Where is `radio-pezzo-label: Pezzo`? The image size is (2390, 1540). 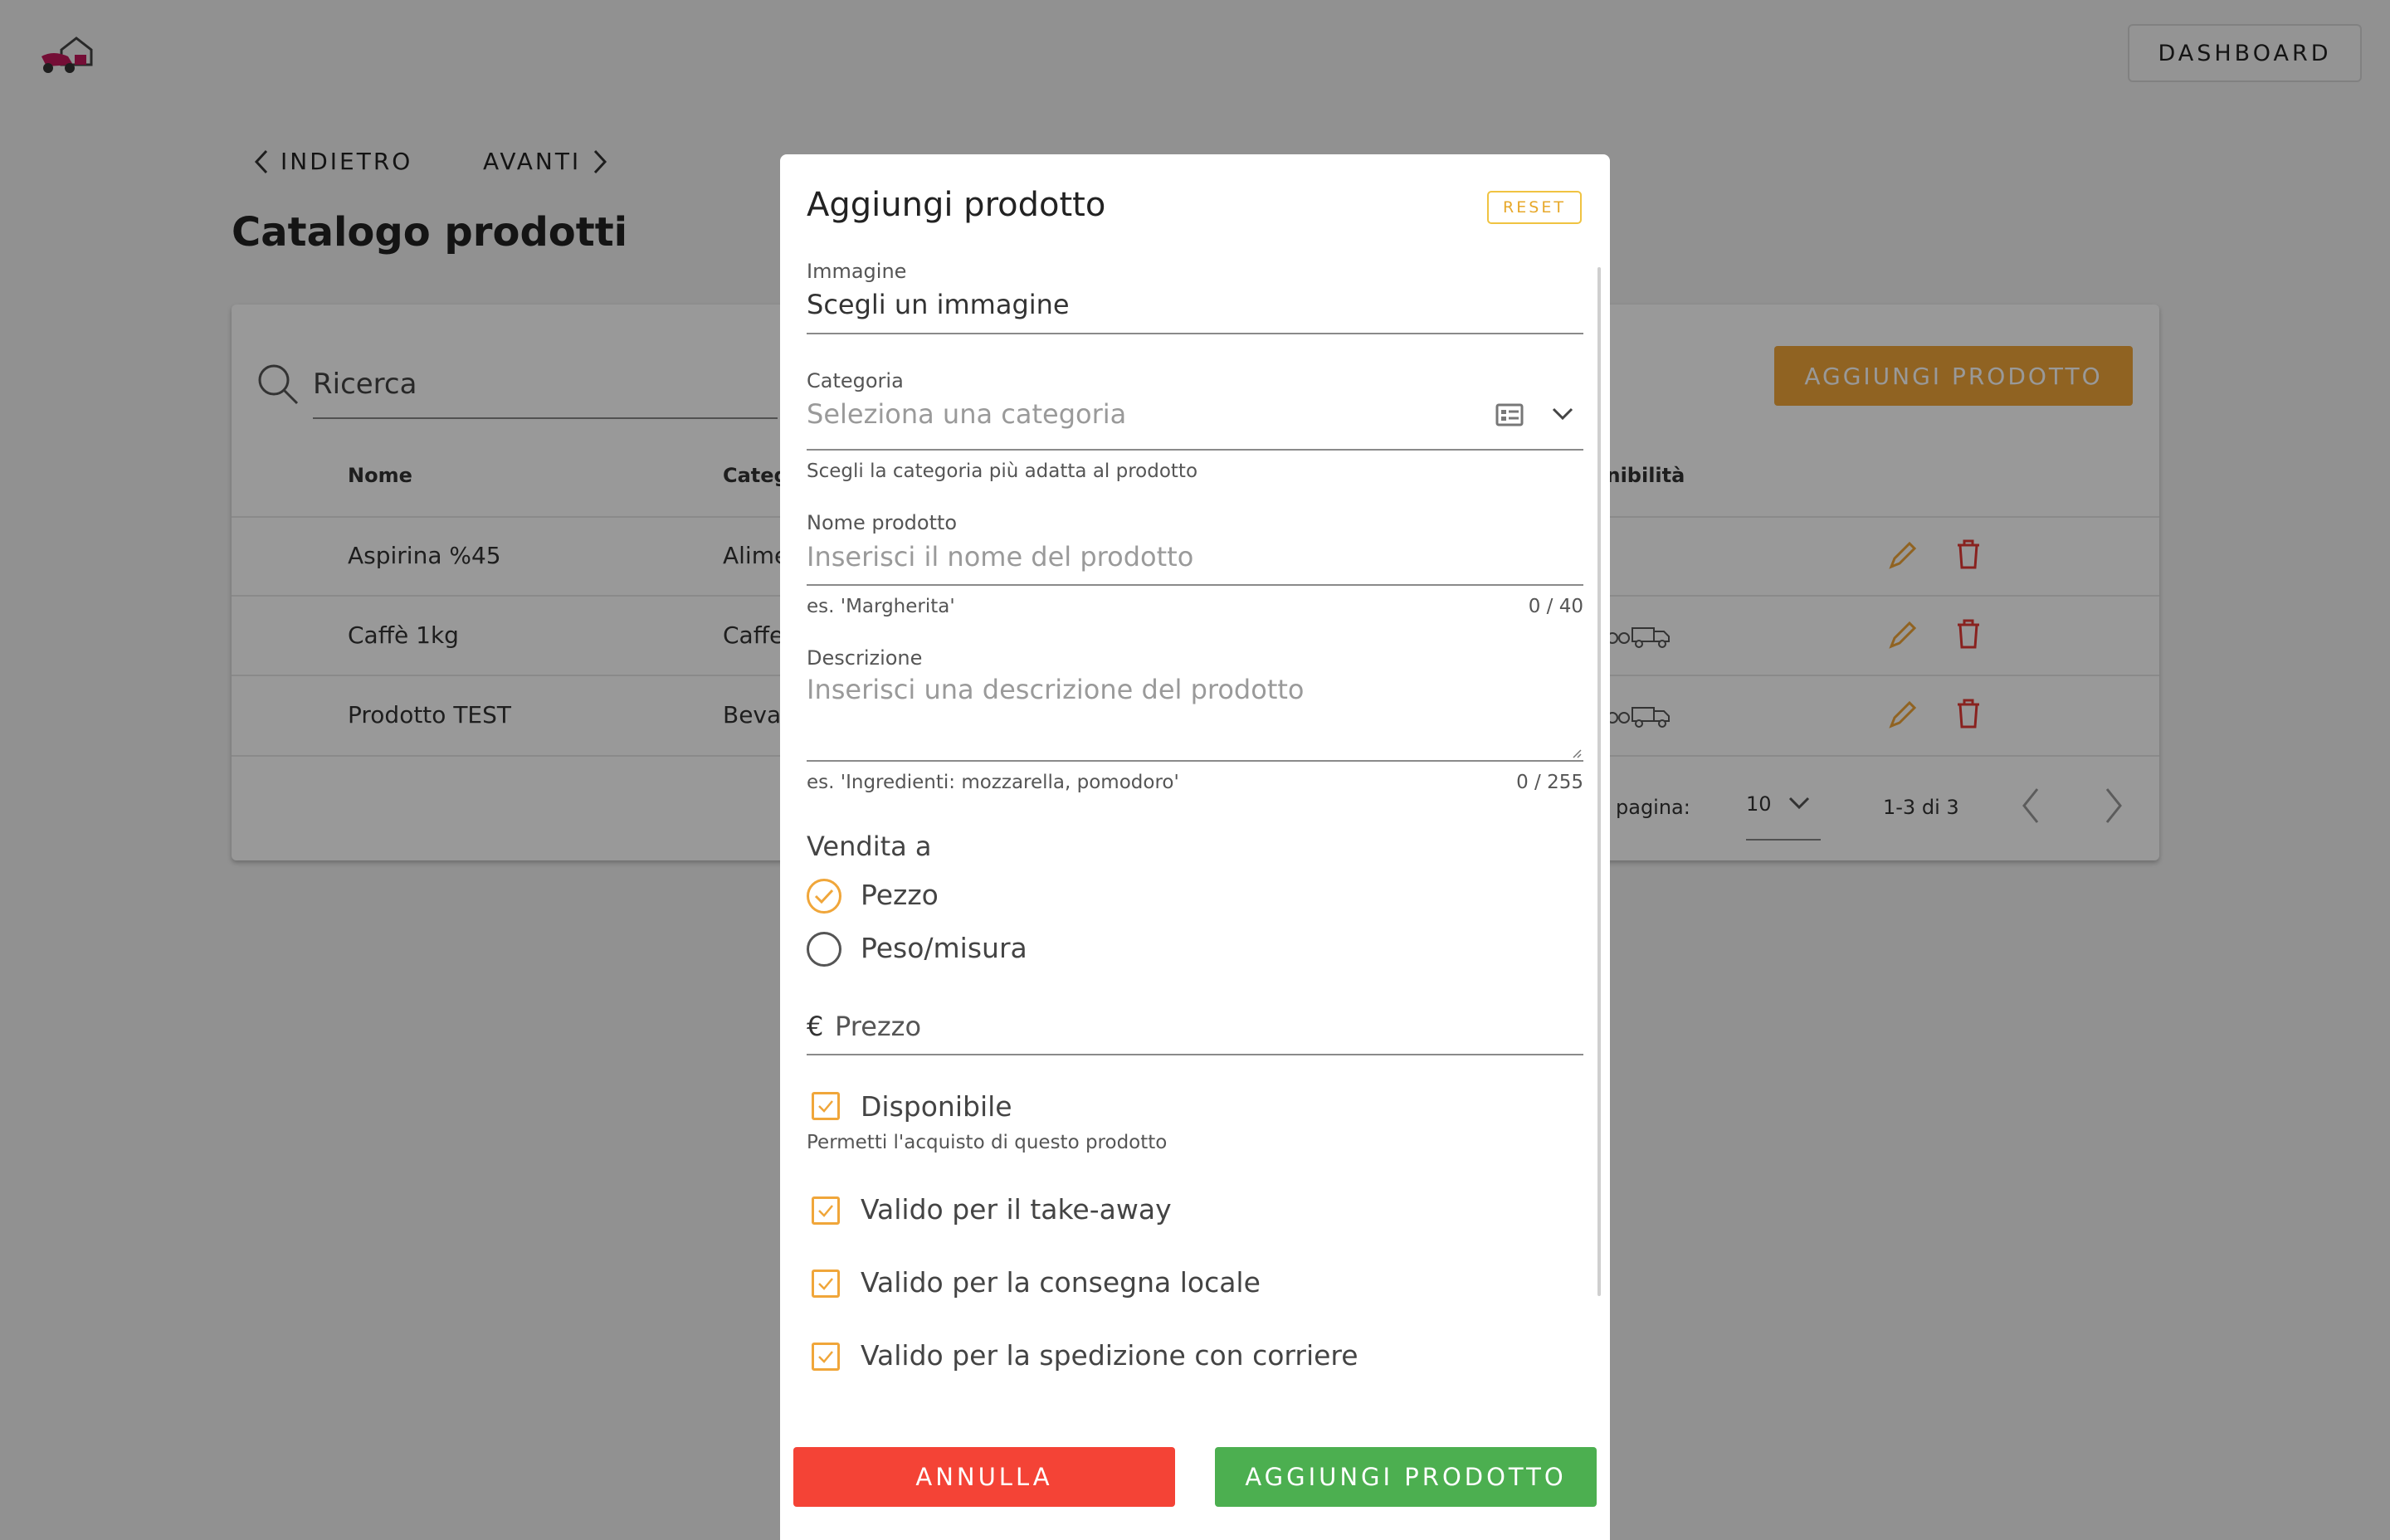 radio-pezzo-label: Pezzo is located at coordinates (900, 895).